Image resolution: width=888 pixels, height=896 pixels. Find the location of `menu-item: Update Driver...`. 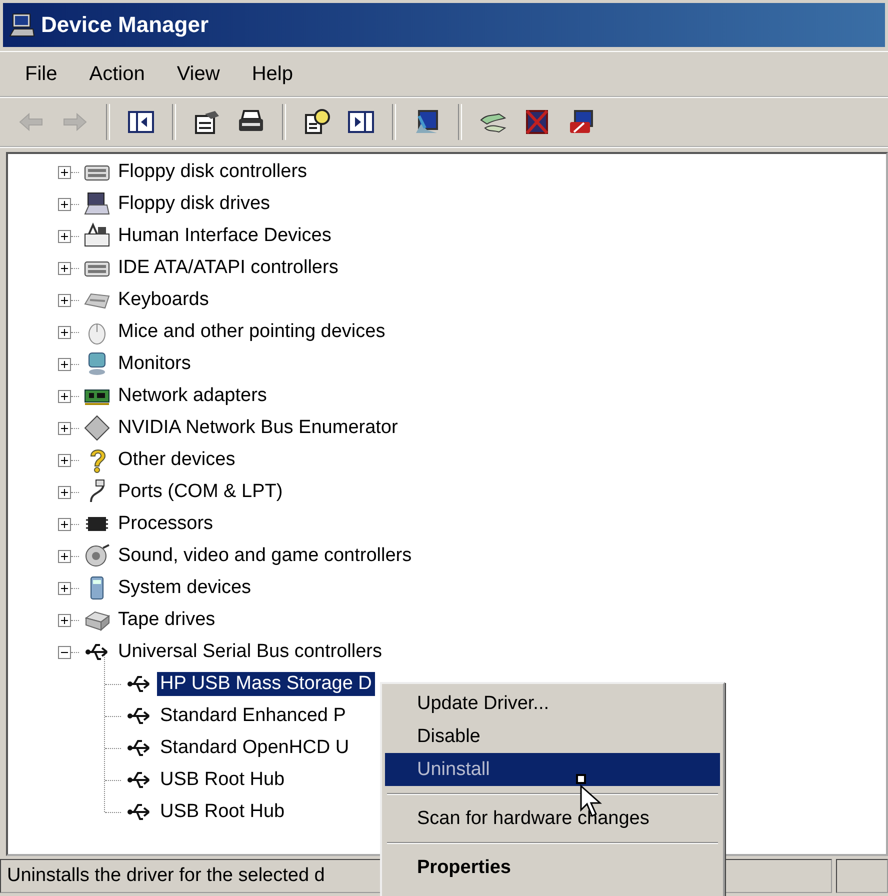

menu-item: Update Driver... is located at coordinates (552, 703).